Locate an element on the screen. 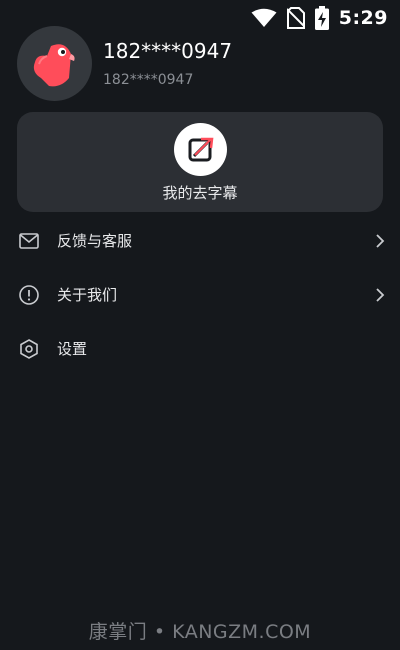  watermark-text: 康掌门 • KANGZM.COM is located at coordinates (200, 632).